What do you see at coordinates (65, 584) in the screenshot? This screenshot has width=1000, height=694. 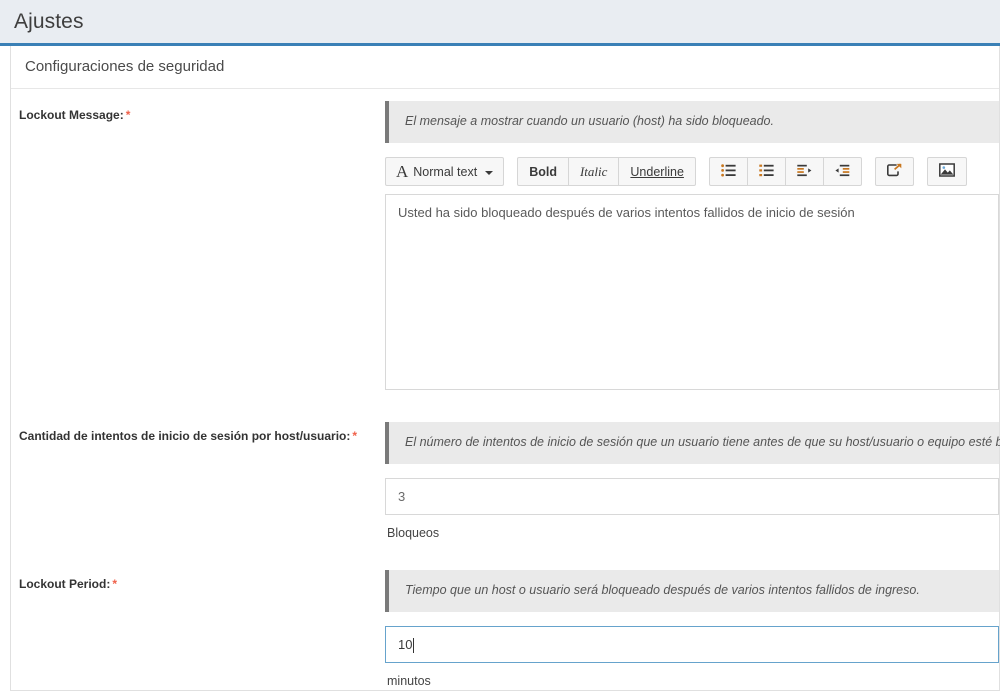 I see `label-lockout-period: Lockout Period:` at bounding box center [65, 584].